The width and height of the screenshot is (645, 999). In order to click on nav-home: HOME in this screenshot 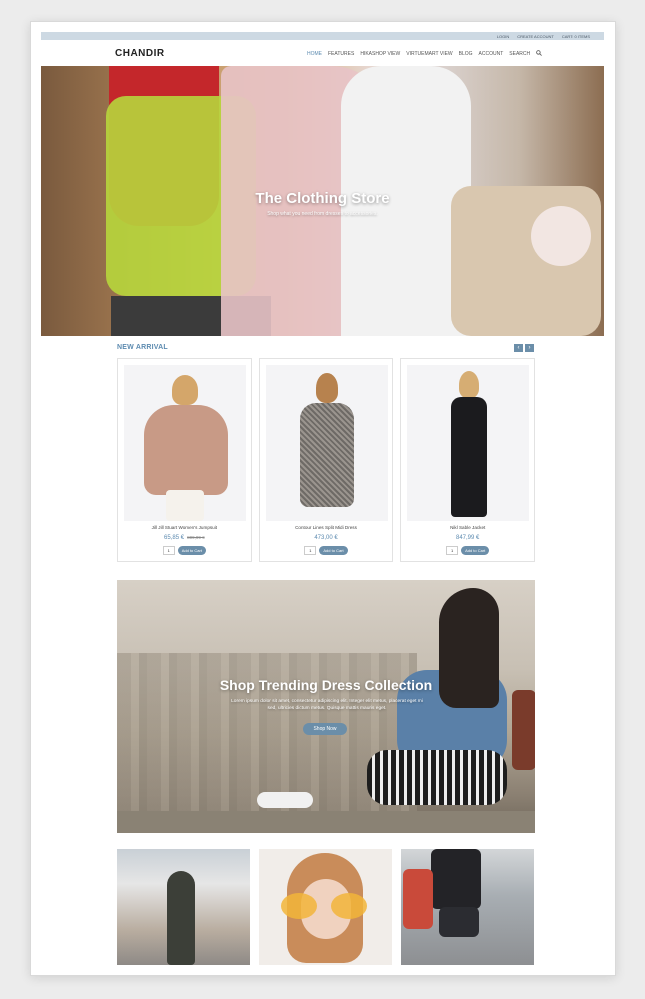, I will do `click(314, 54)`.